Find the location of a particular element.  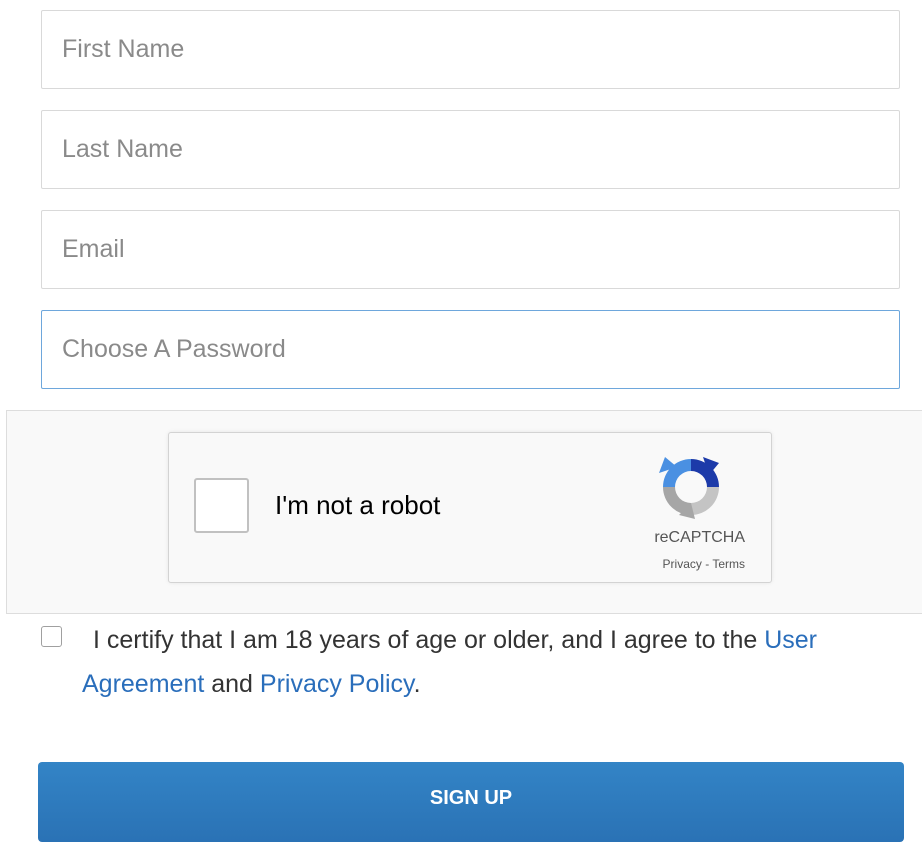

age-agreement-checkbox is located at coordinates (51, 636).